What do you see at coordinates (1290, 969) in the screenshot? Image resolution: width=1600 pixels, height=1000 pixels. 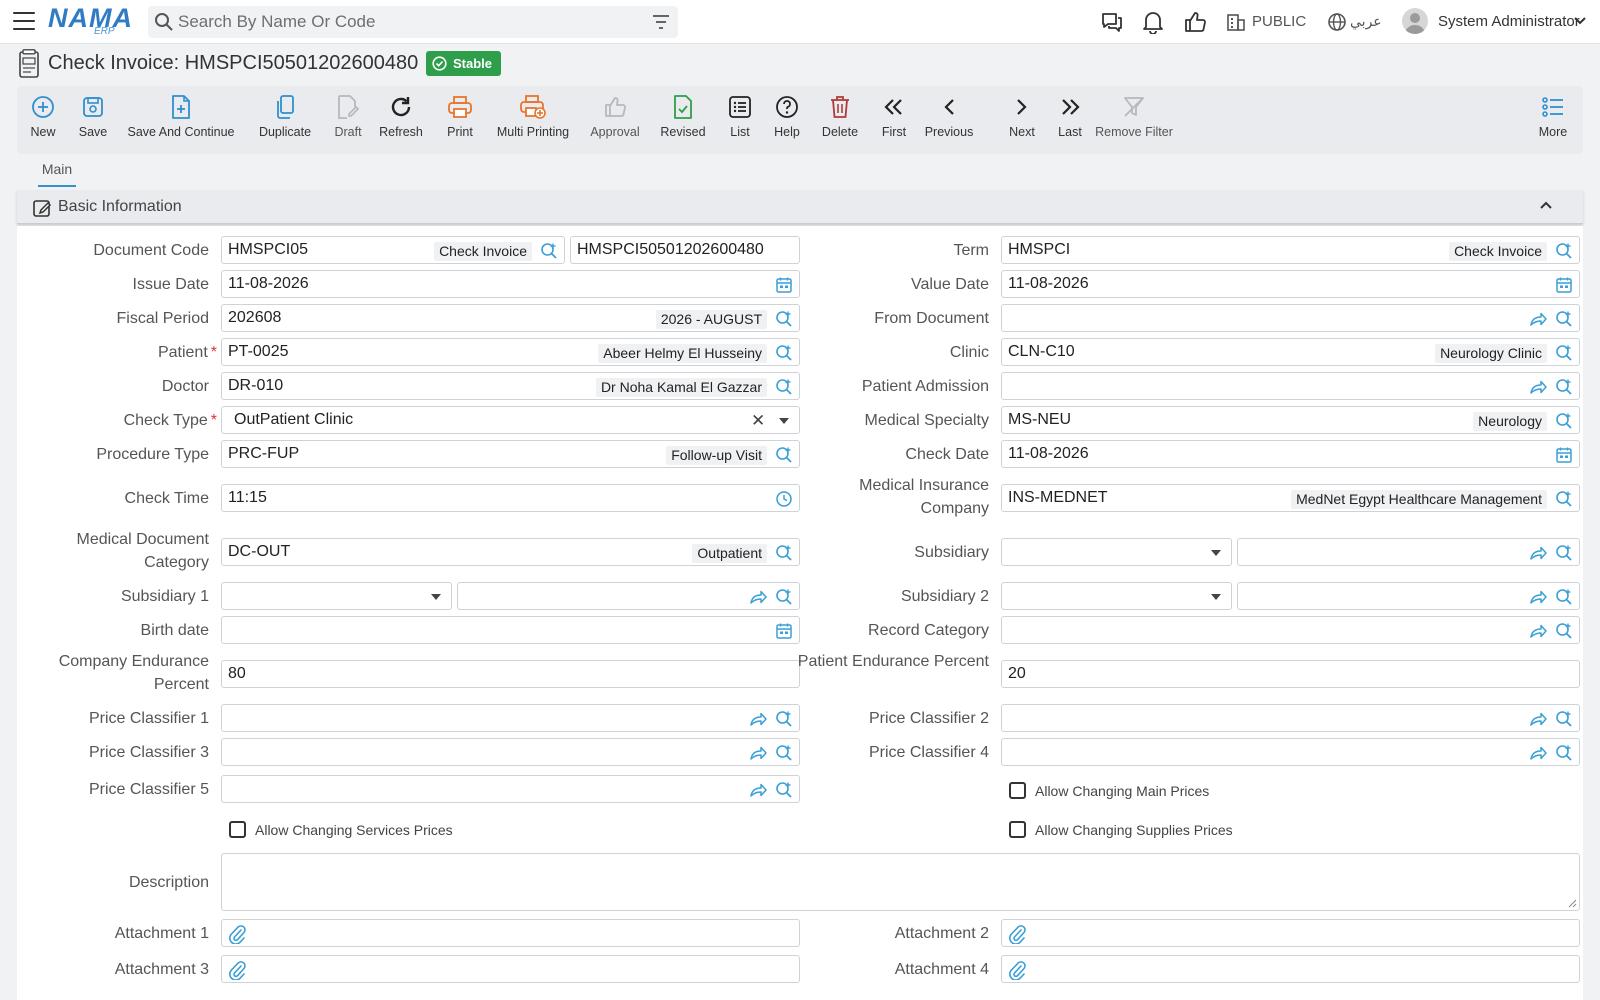 I see `attachment-4-field` at bounding box center [1290, 969].